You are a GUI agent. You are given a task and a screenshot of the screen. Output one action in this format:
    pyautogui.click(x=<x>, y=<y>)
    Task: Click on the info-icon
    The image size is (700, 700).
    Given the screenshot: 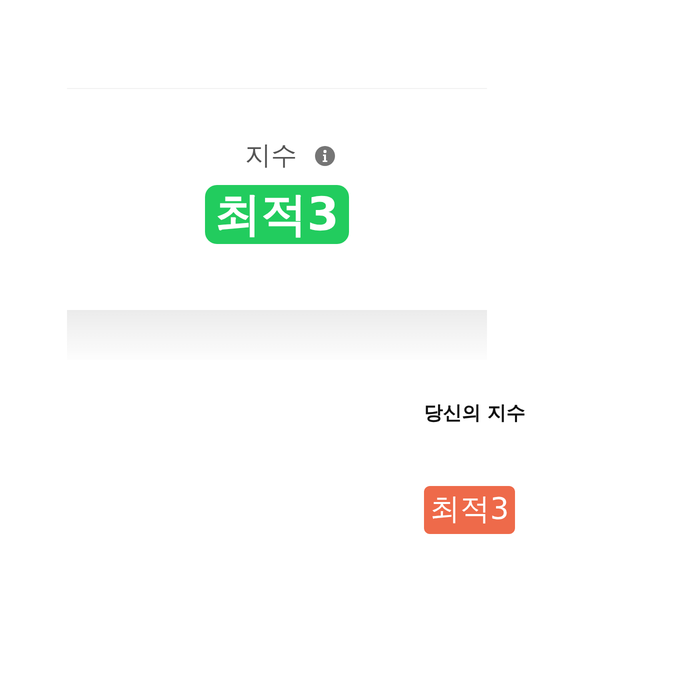 What is the action you would take?
    pyautogui.click(x=325, y=156)
    